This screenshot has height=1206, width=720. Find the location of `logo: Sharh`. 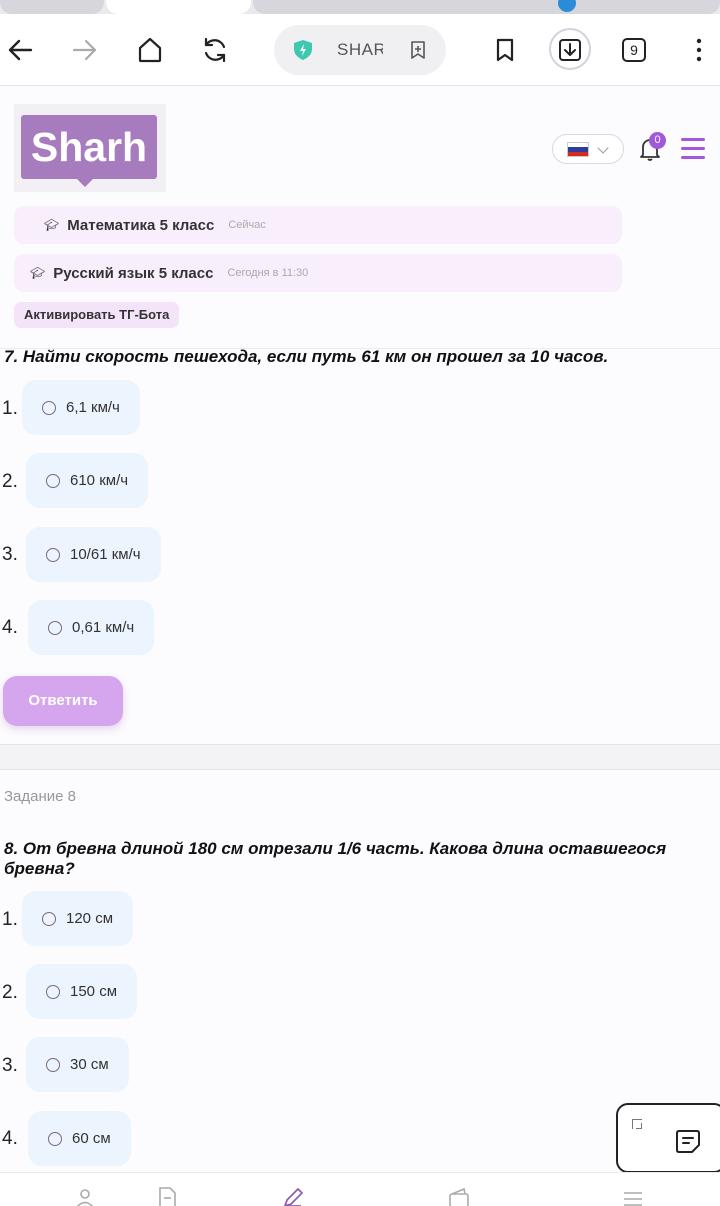

logo: Sharh is located at coordinates (89, 147).